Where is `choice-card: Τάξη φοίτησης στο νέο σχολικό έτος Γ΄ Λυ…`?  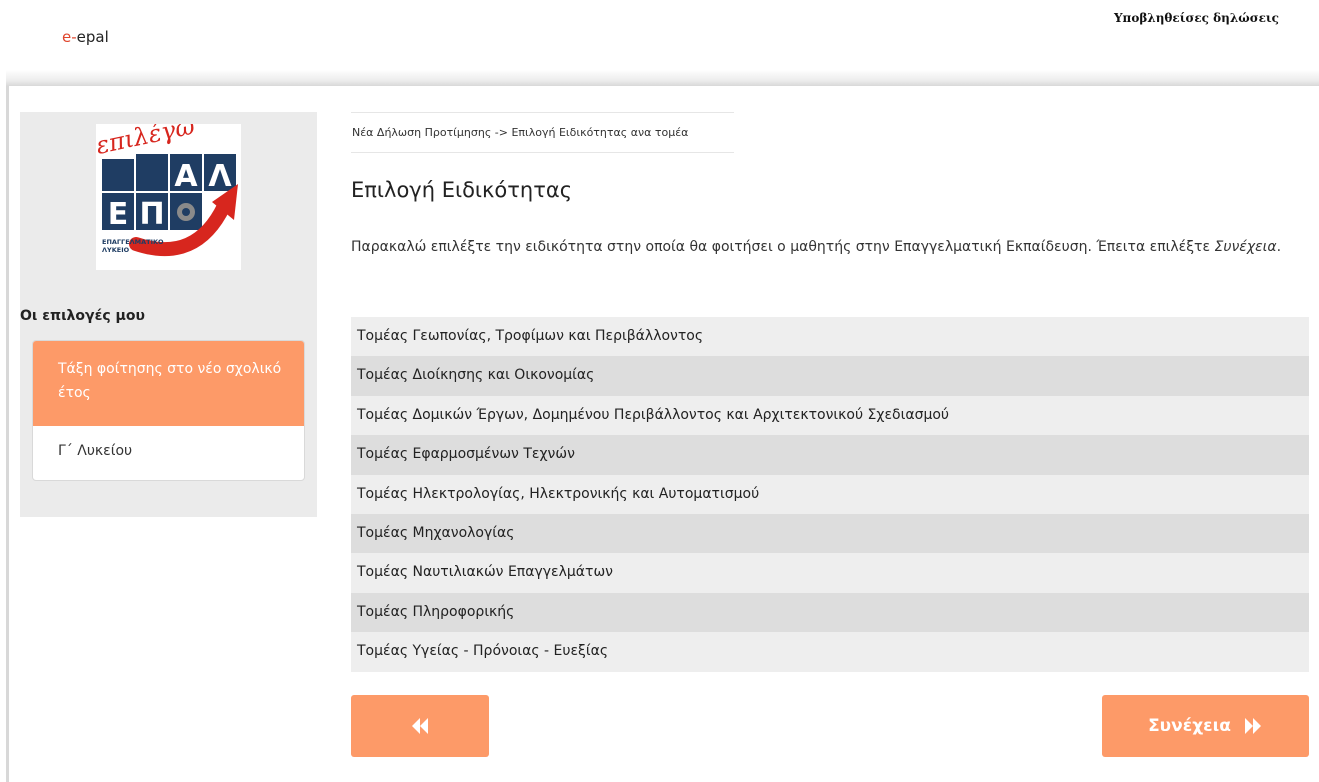
choice-card: Τάξη φοίτησης στο νέο σχολικό έτος Γ΄ Λυ… is located at coordinates (168, 410).